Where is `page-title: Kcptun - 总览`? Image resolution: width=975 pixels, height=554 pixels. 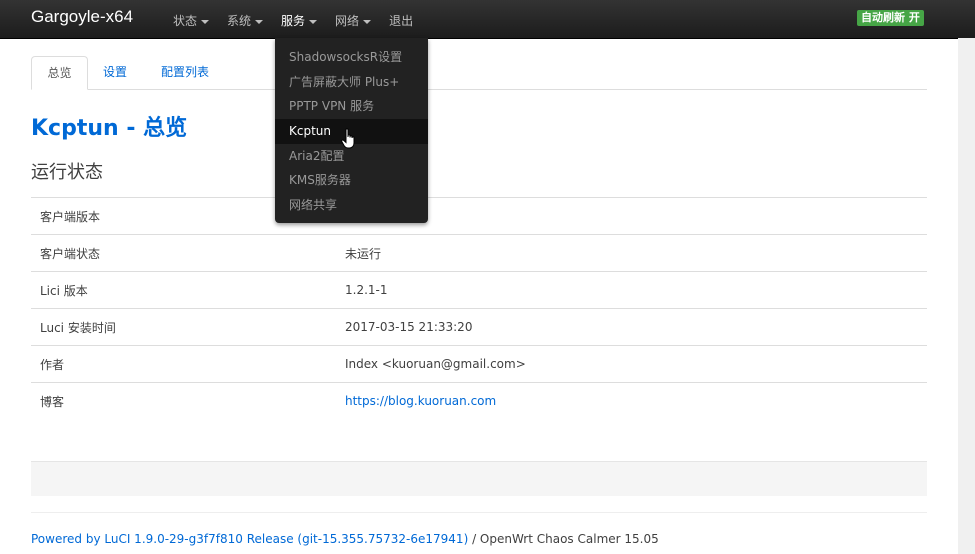 page-title: Kcptun - 总览 is located at coordinates (109, 128).